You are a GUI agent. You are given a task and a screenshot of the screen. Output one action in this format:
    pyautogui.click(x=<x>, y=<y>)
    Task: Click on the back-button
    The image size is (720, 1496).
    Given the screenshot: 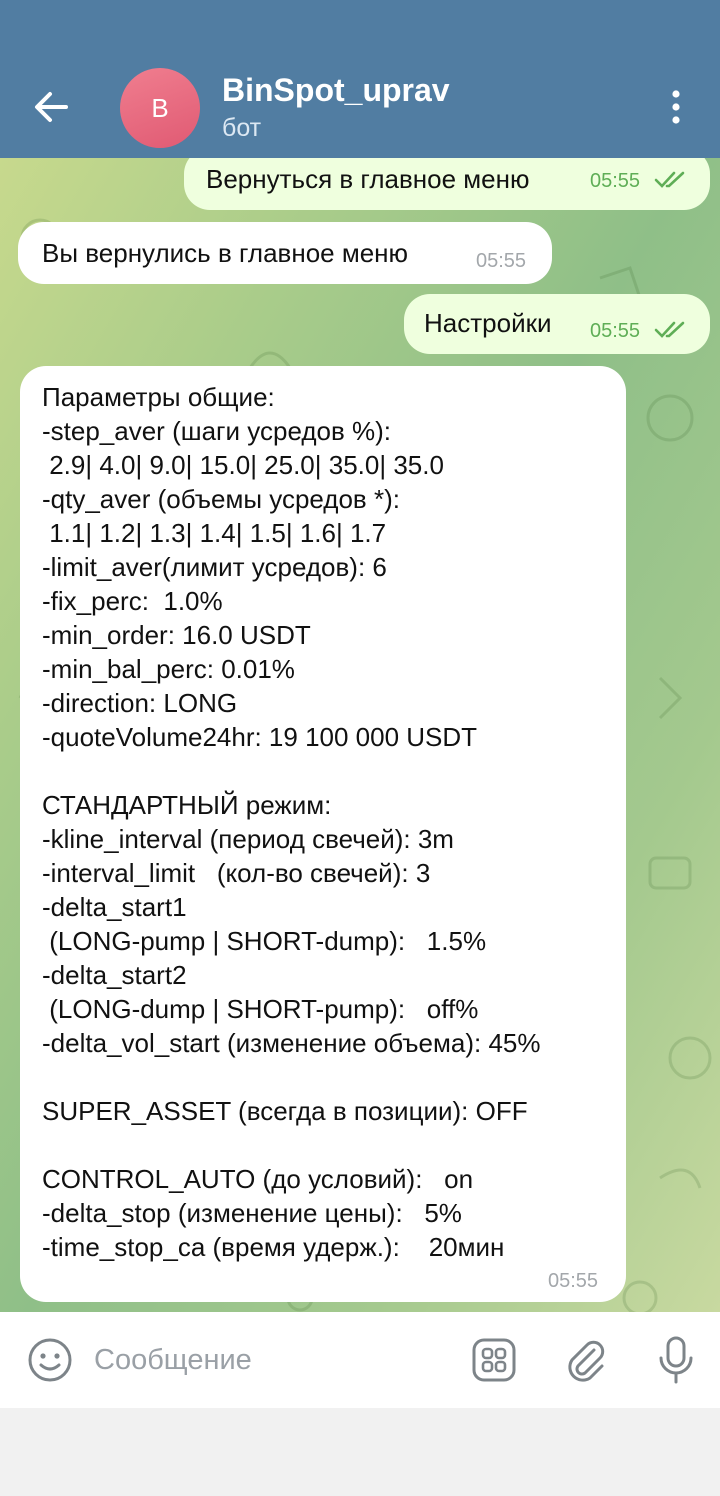 What is the action you would take?
    pyautogui.click(x=51, y=107)
    